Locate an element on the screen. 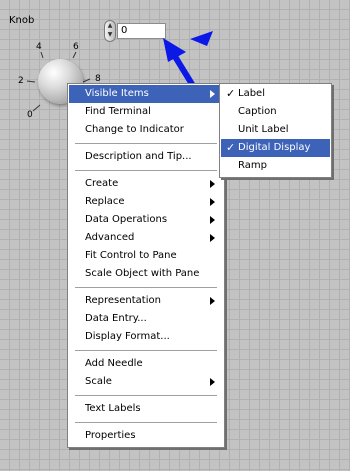 This screenshot has height=471, width=350. menu-item-visible-items: Visible Items is located at coordinates (146, 94).